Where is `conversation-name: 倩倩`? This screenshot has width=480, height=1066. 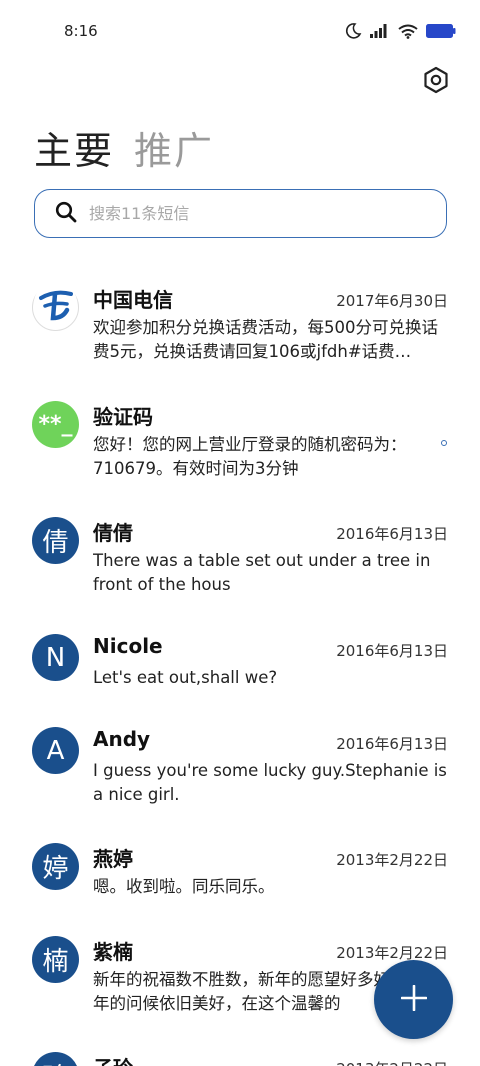 conversation-name: 倩倩 is located at coordinates (113, 533).